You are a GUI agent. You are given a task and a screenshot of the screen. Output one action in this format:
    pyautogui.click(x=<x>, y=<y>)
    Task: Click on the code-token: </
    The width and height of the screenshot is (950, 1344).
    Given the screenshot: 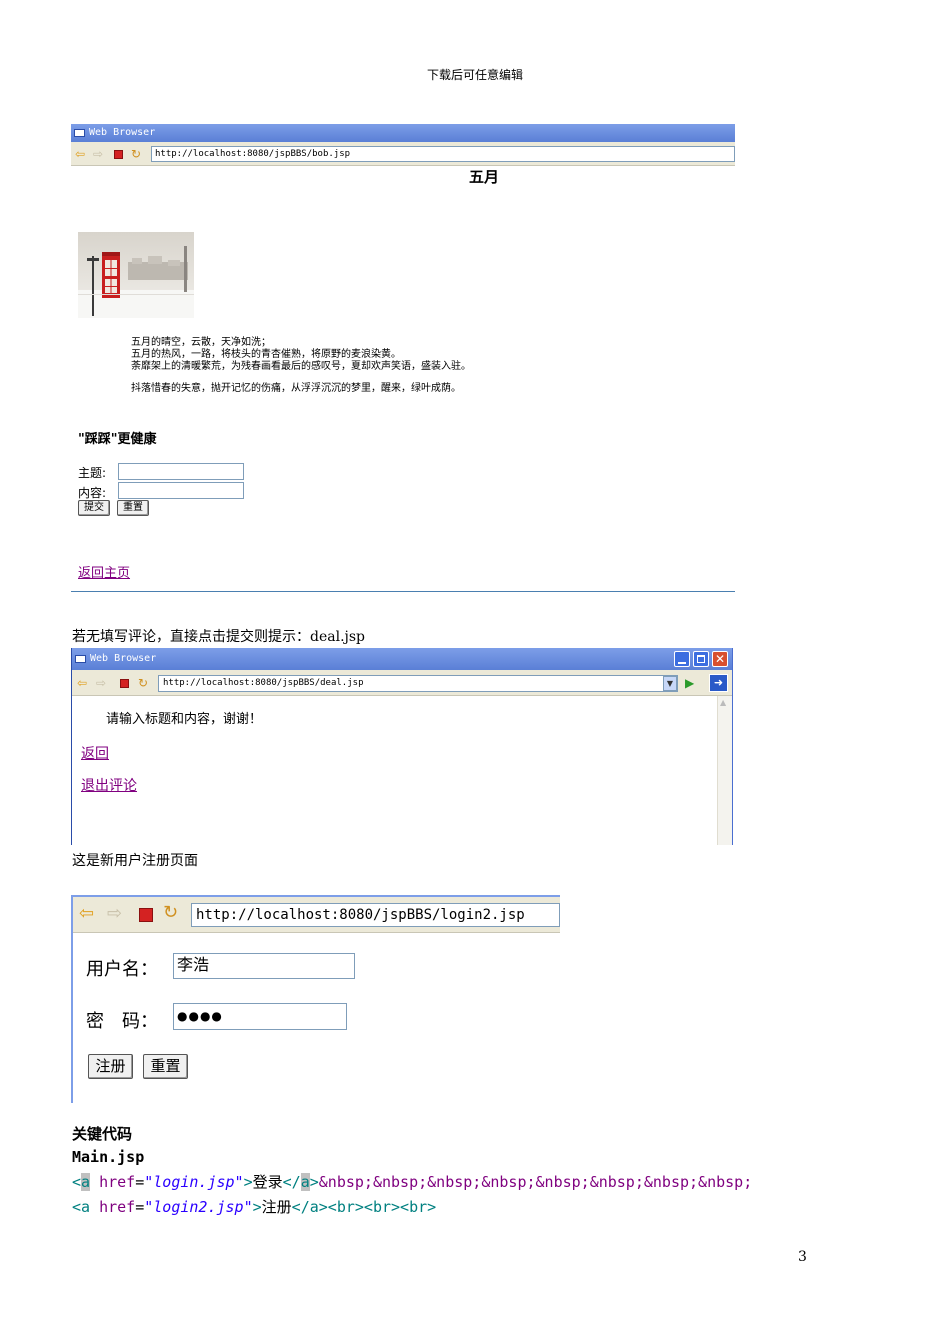 What is the action you would take?
    pyautogui.click(x=291, y=1182)
    